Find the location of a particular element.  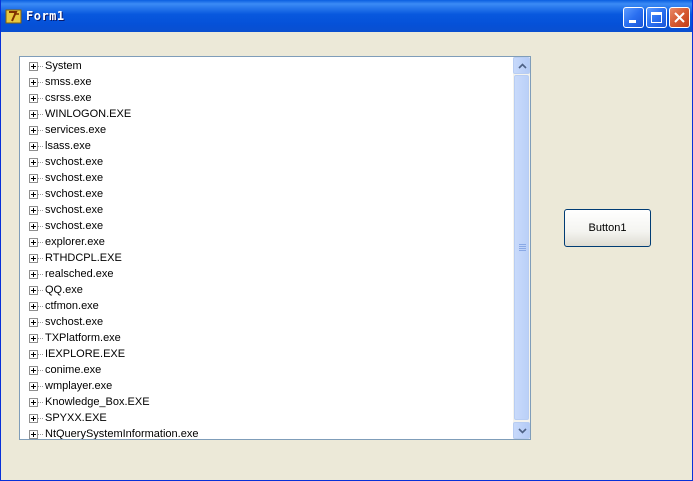

maximize-icon is located at coordinates (656, 17).